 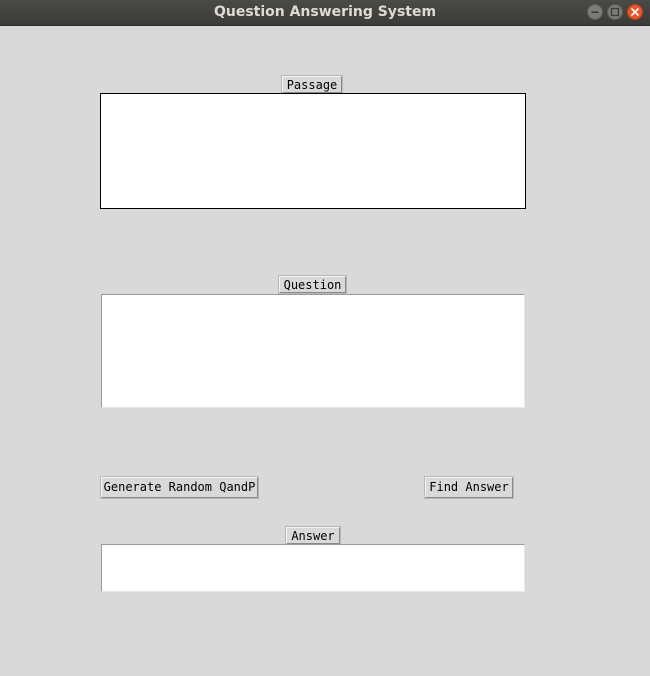 I want to click on answer-label-button: Answer, so click(x=313, y=535).